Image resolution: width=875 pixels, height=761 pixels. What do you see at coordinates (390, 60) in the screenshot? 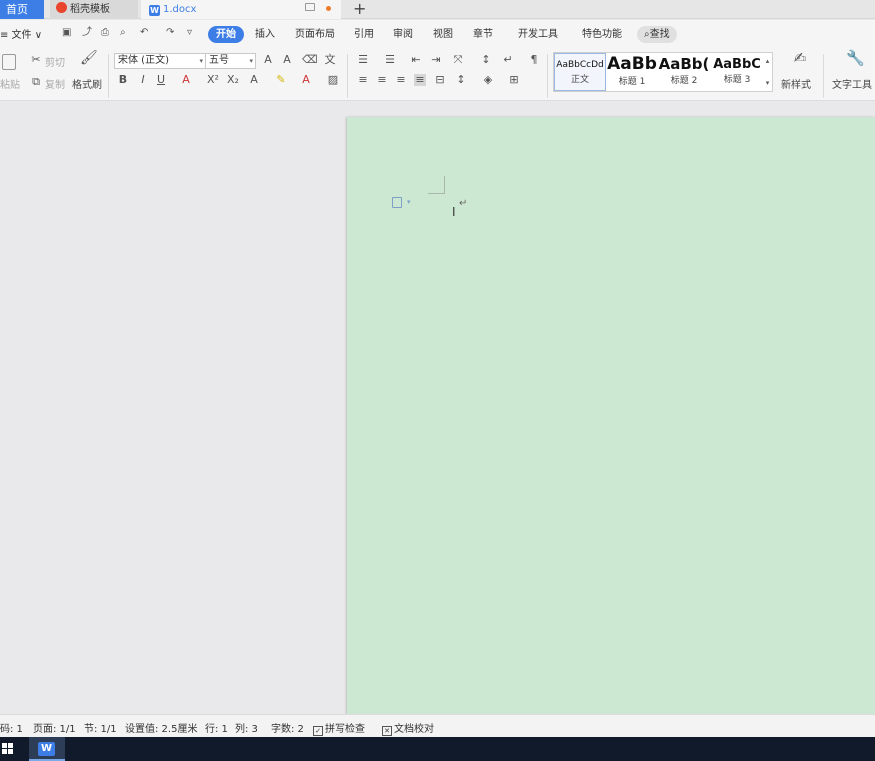
I see `numbered-list-icon: ☰` at bounding box center [390, 60].